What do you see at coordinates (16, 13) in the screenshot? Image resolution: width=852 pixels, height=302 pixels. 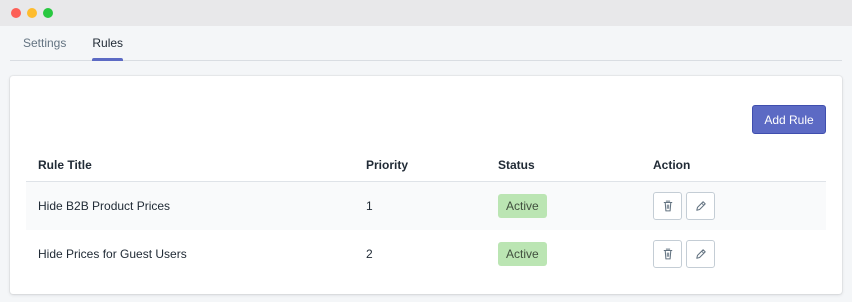 I see `close-window-button` at bounding box center [16, 13].